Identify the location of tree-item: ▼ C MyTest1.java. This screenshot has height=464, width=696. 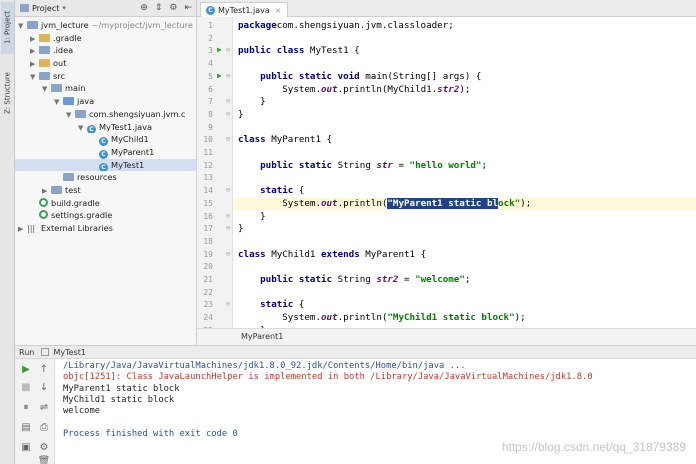
(105, 127).